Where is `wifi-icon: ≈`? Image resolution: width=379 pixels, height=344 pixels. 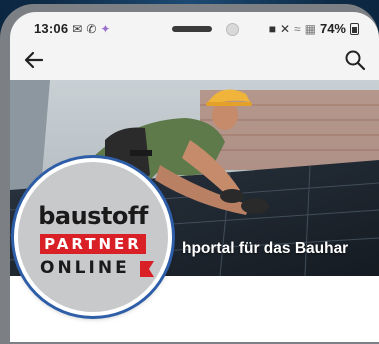
wifi-icon: ≈ is located at coordinates (297, 28).